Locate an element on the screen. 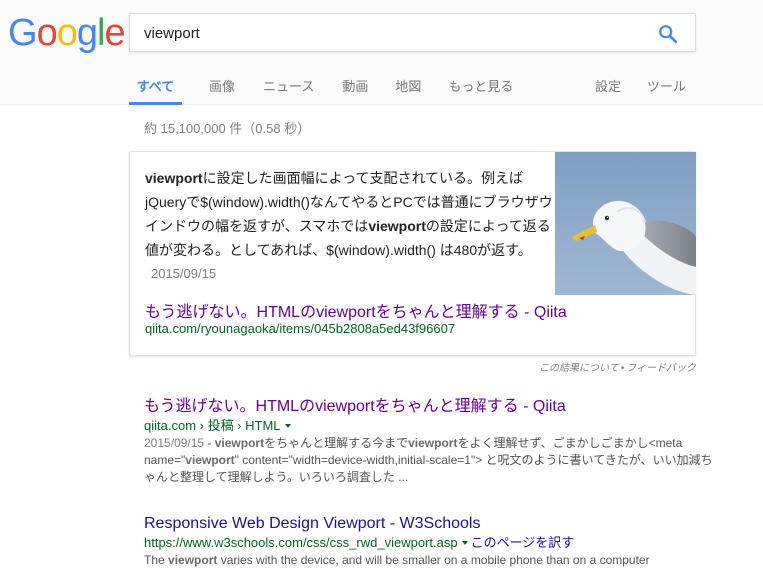  tab-news: ニュース is located at coordinates (288, 84).